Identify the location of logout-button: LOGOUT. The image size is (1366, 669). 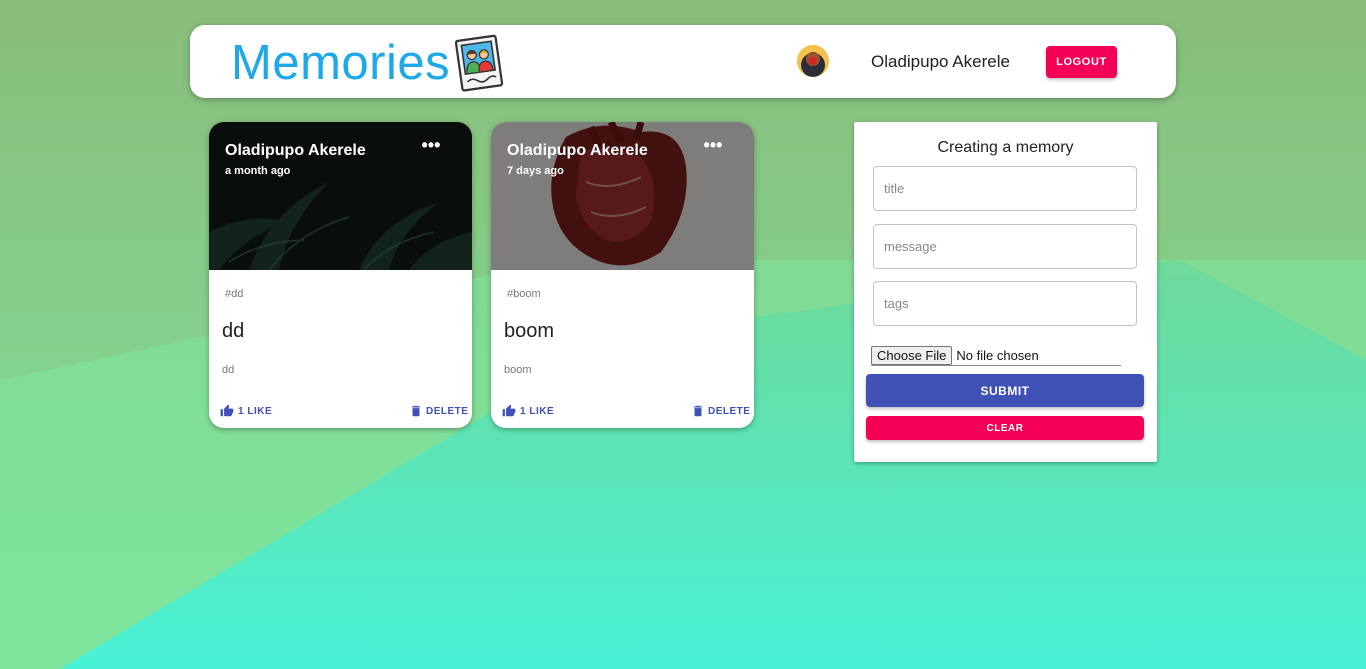
(1081, 62).